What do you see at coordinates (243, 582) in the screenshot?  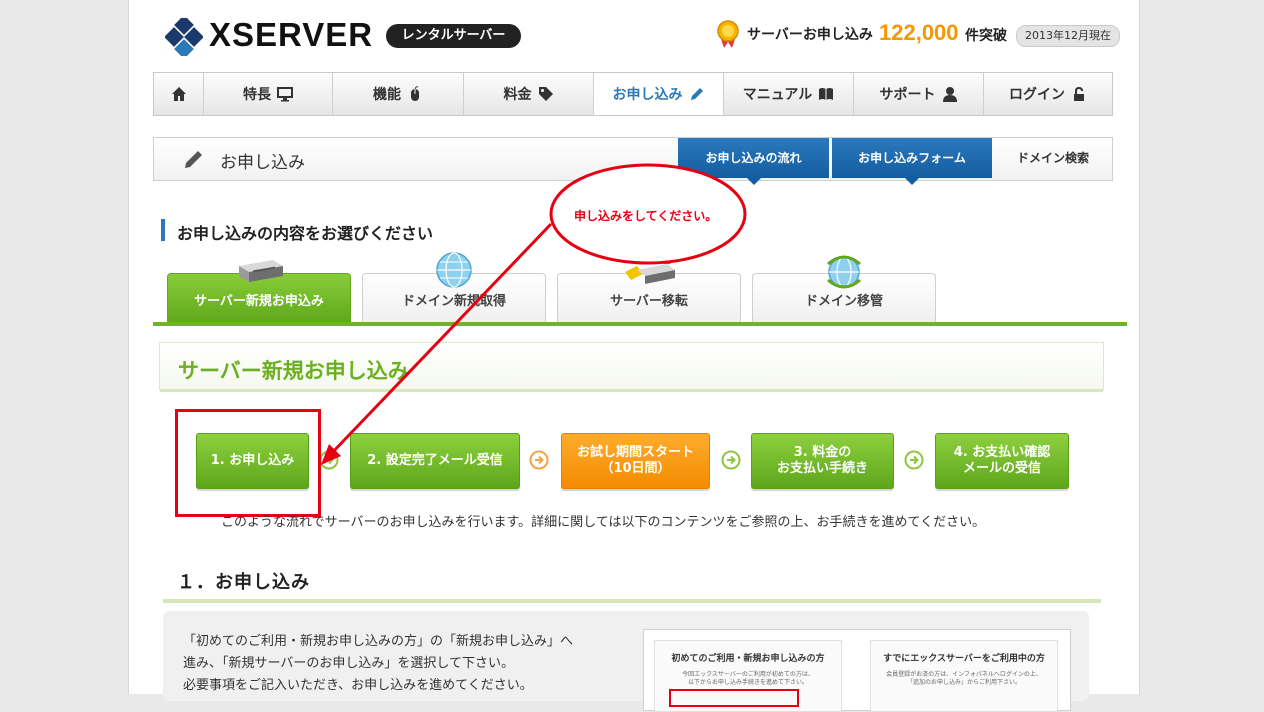 I see `section-1-title: １．お申し込み` at bounding box center [243, 582].